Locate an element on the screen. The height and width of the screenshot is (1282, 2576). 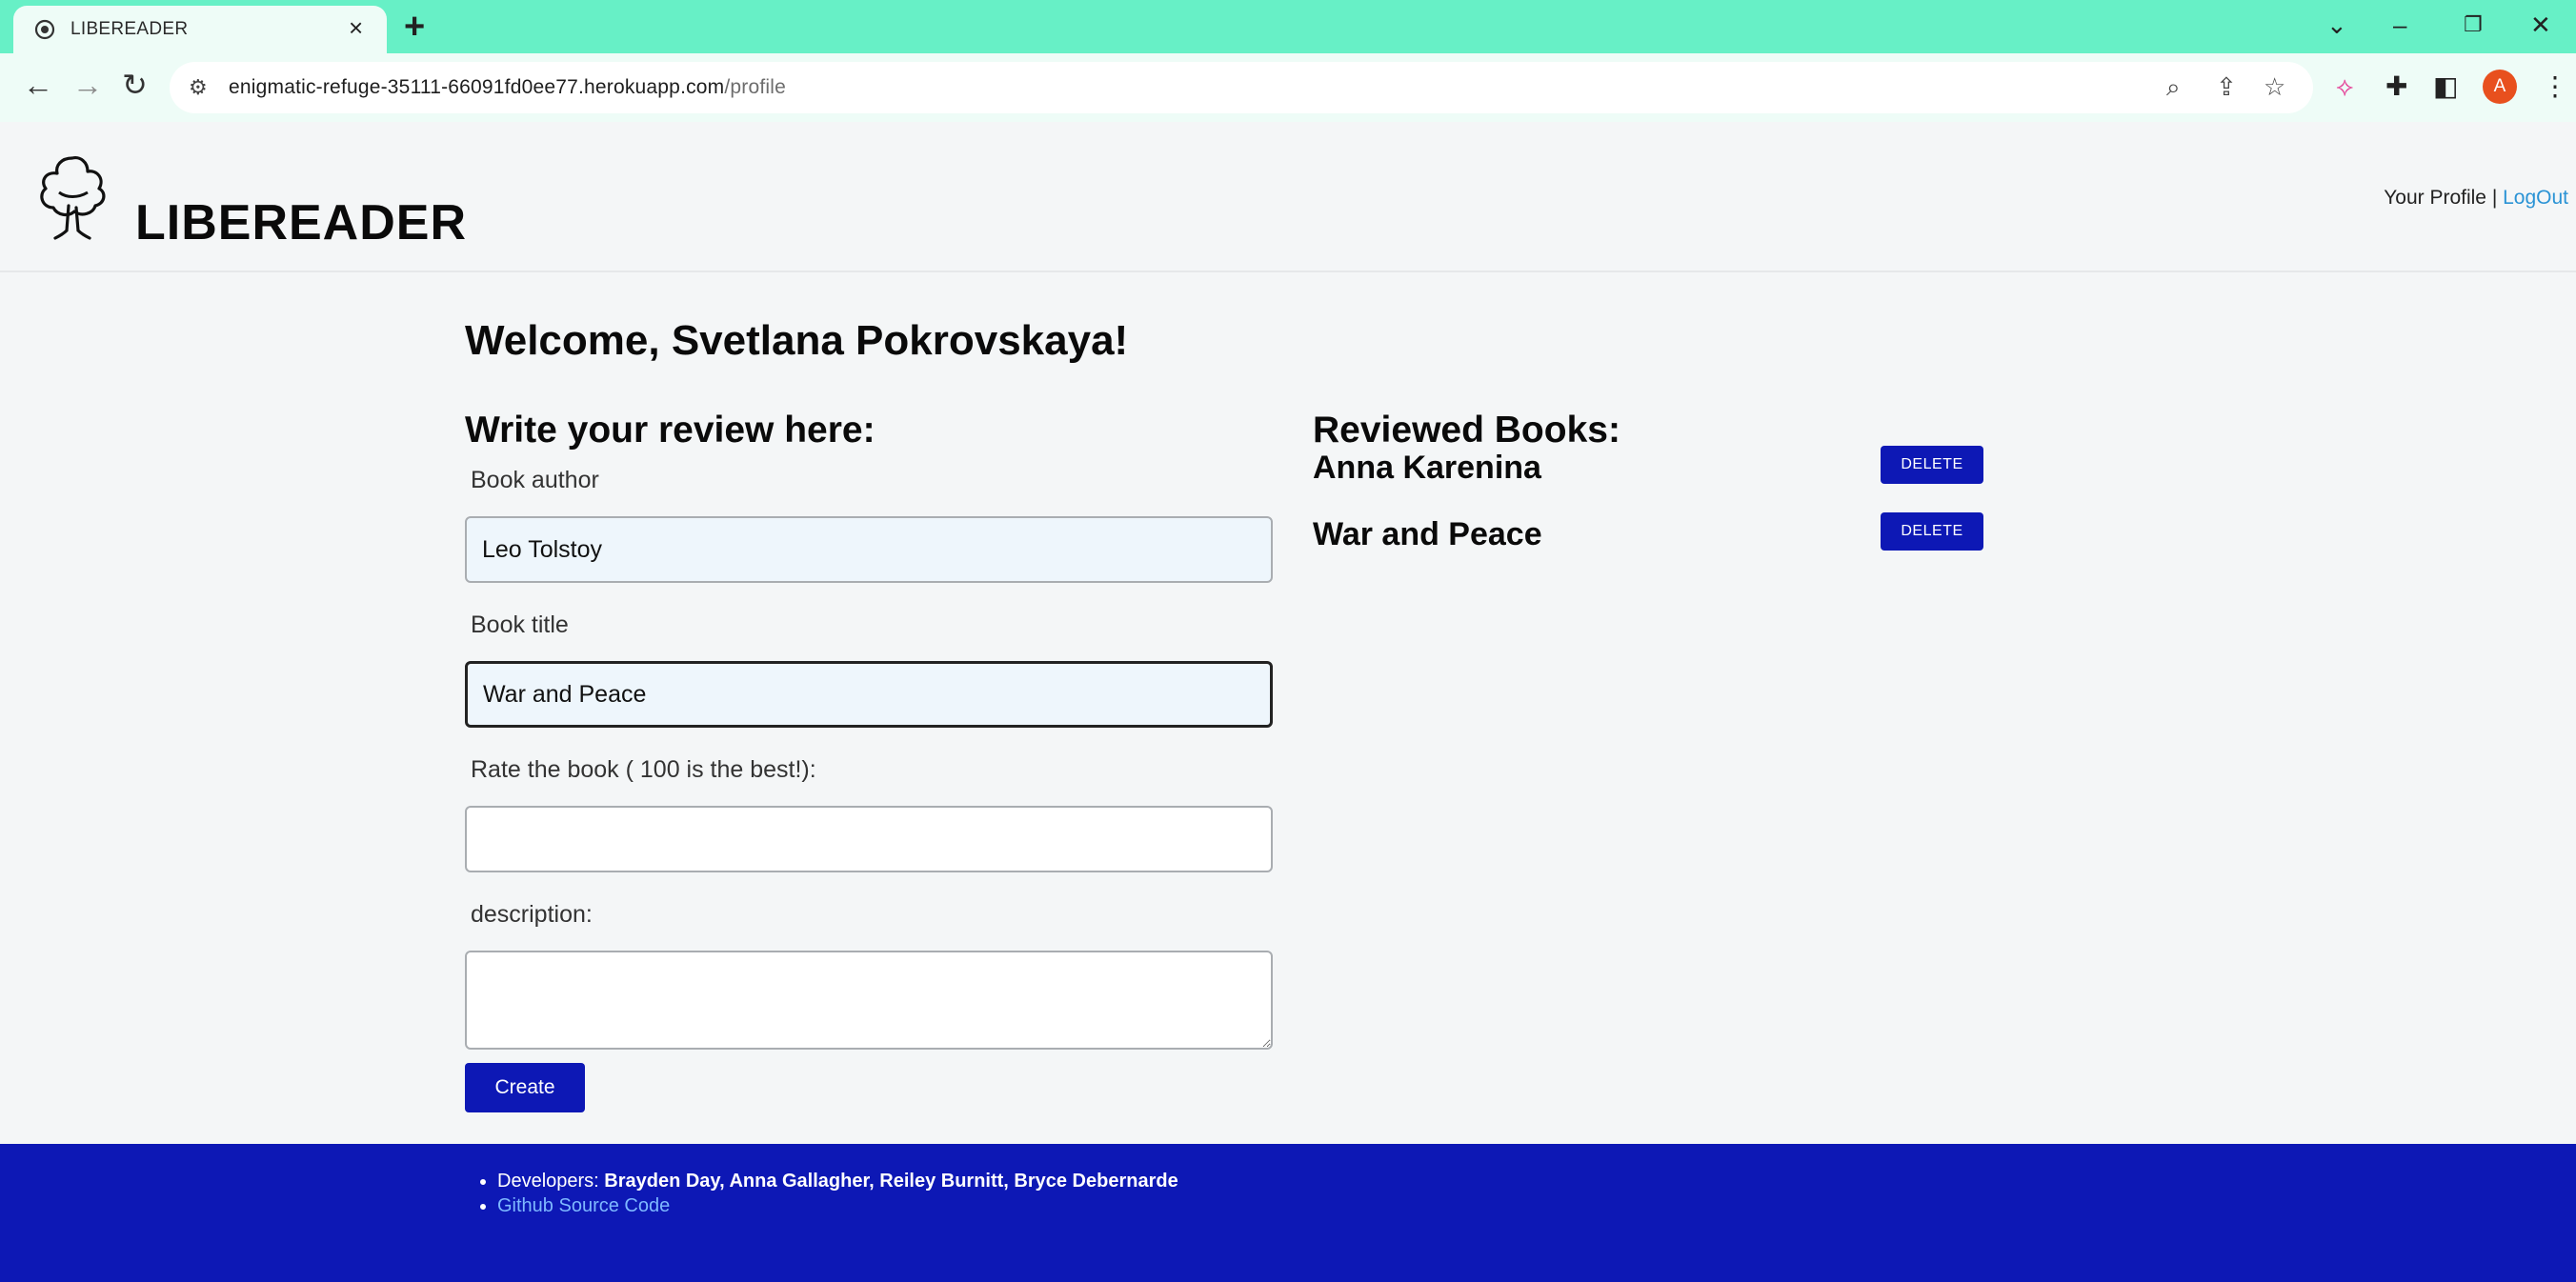
description-textarea is located at coordinates (869, 1000).